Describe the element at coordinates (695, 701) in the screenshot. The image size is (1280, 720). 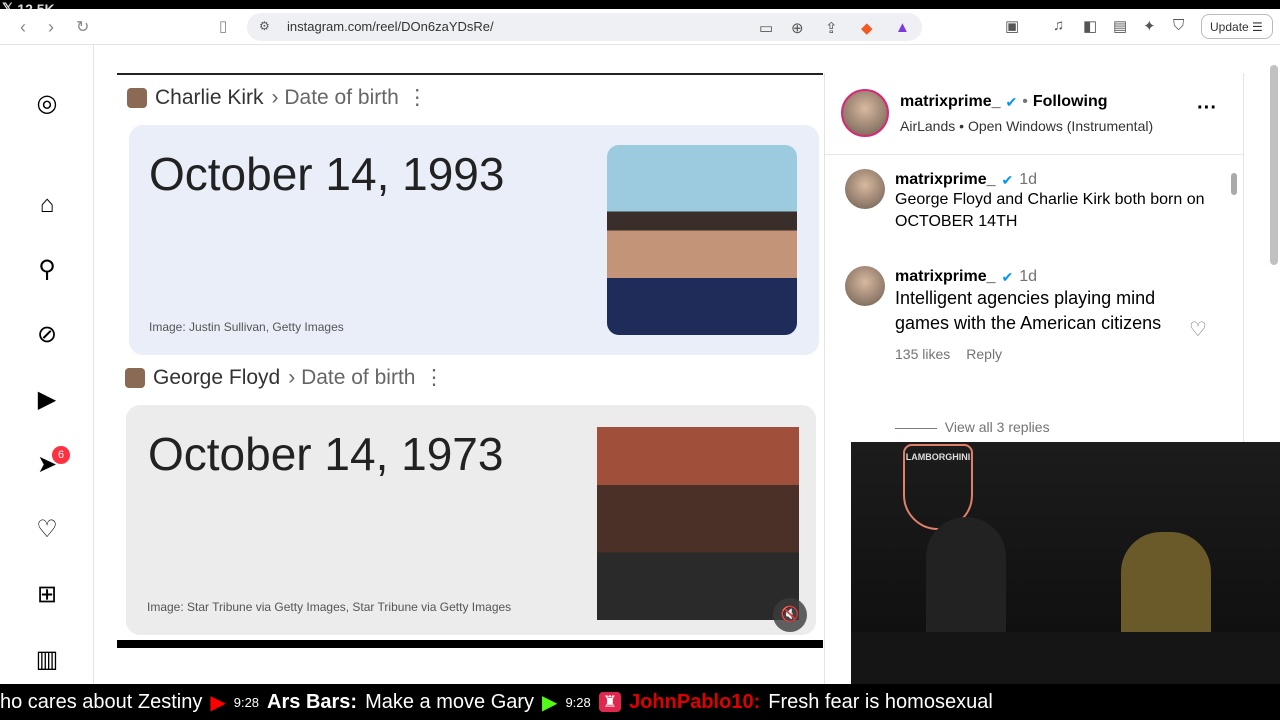
I see `chat-user: JohnPablo10:` at that location.